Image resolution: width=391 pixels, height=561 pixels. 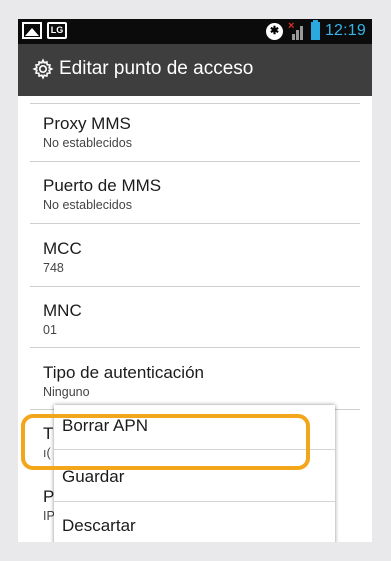 What do you see at coordinates (194, 523) in the screenshot?
I see `menu-item-discard: Descartar` at bounding box center [194, 523].